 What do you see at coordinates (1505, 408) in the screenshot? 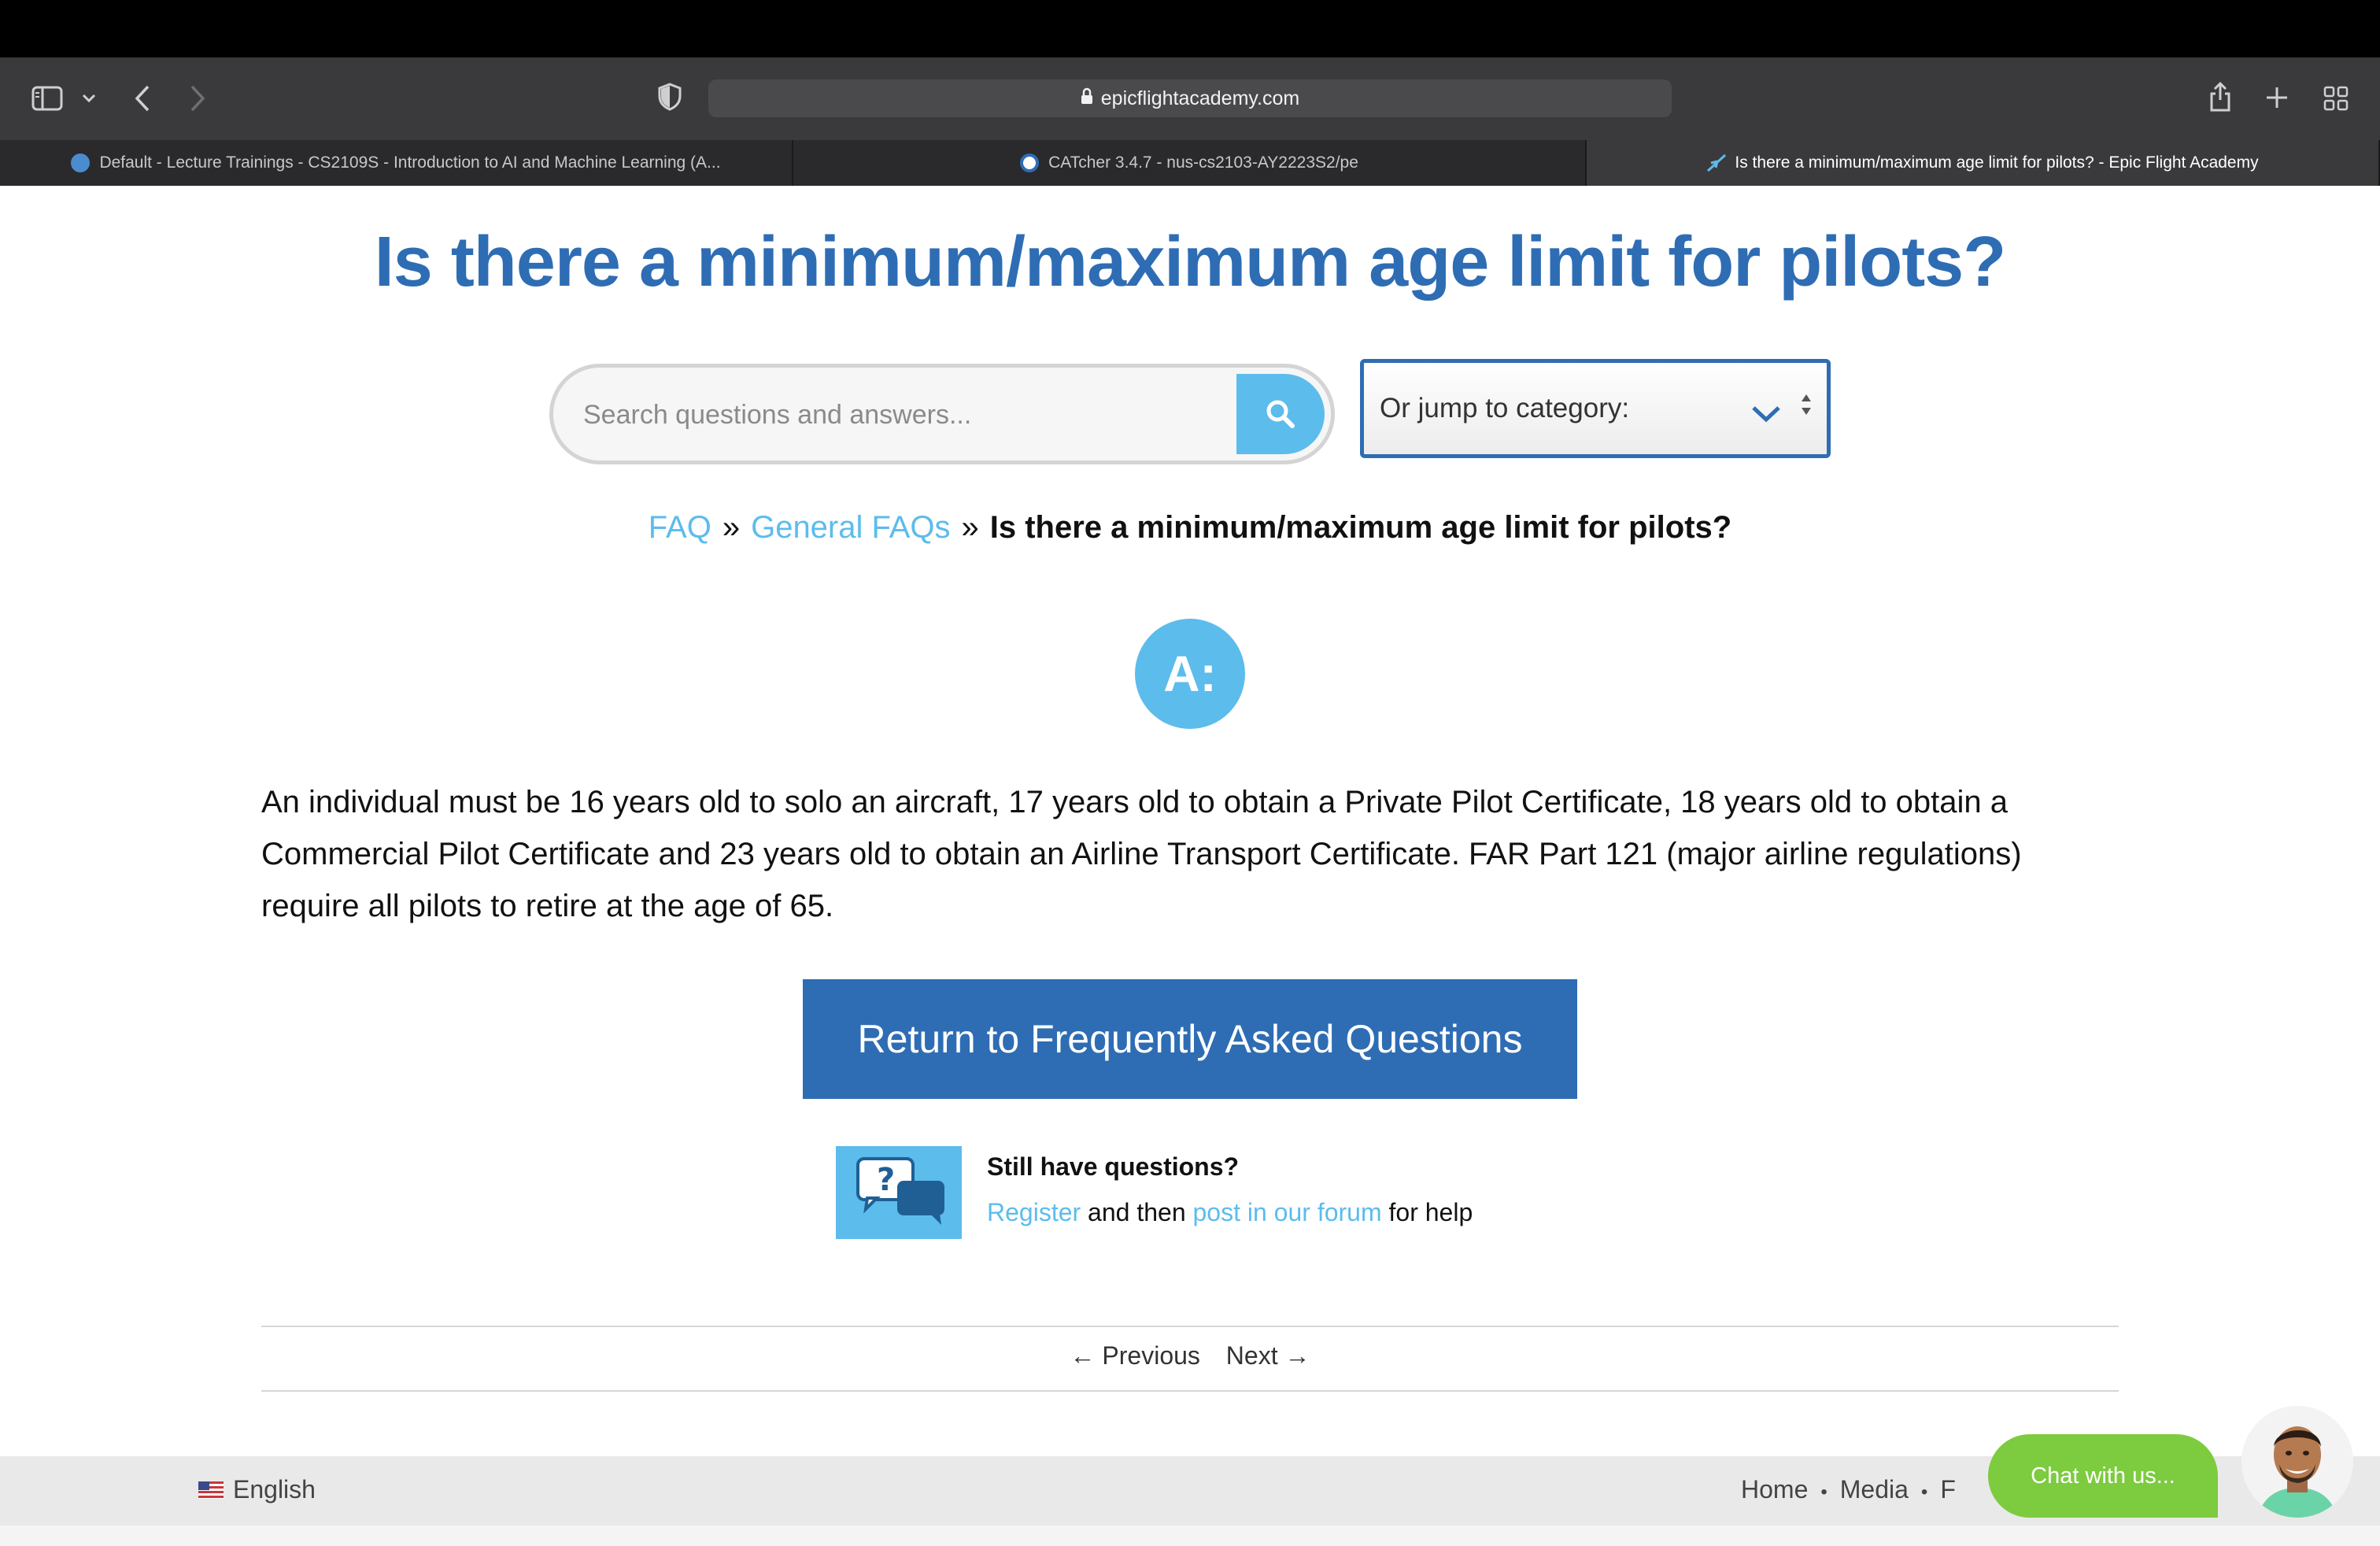
I see `category-select-value: Or jump to category:` at bounding box center [1505, 408].